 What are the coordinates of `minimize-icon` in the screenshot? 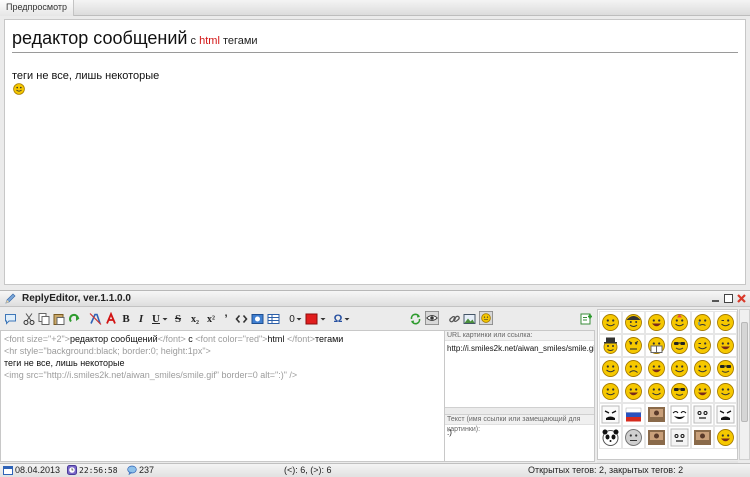 It's located at (715, 298).